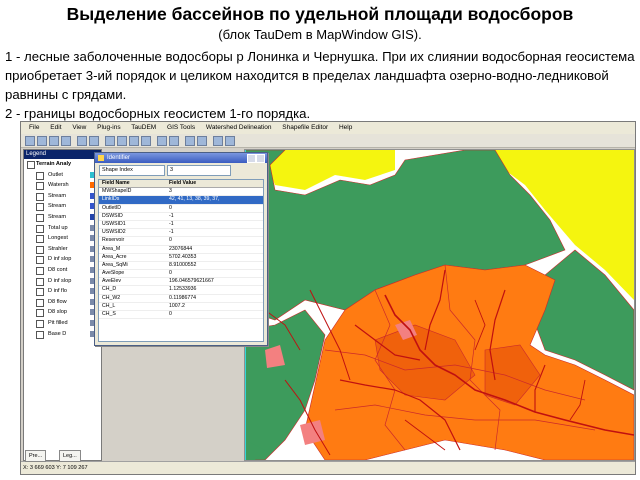 Image resolution: width=640 pixels, height=480 pixels. Describe the element at coordinates (132, 170) in the screenshot. I see `shape-index-select: Shape Index` at that location.